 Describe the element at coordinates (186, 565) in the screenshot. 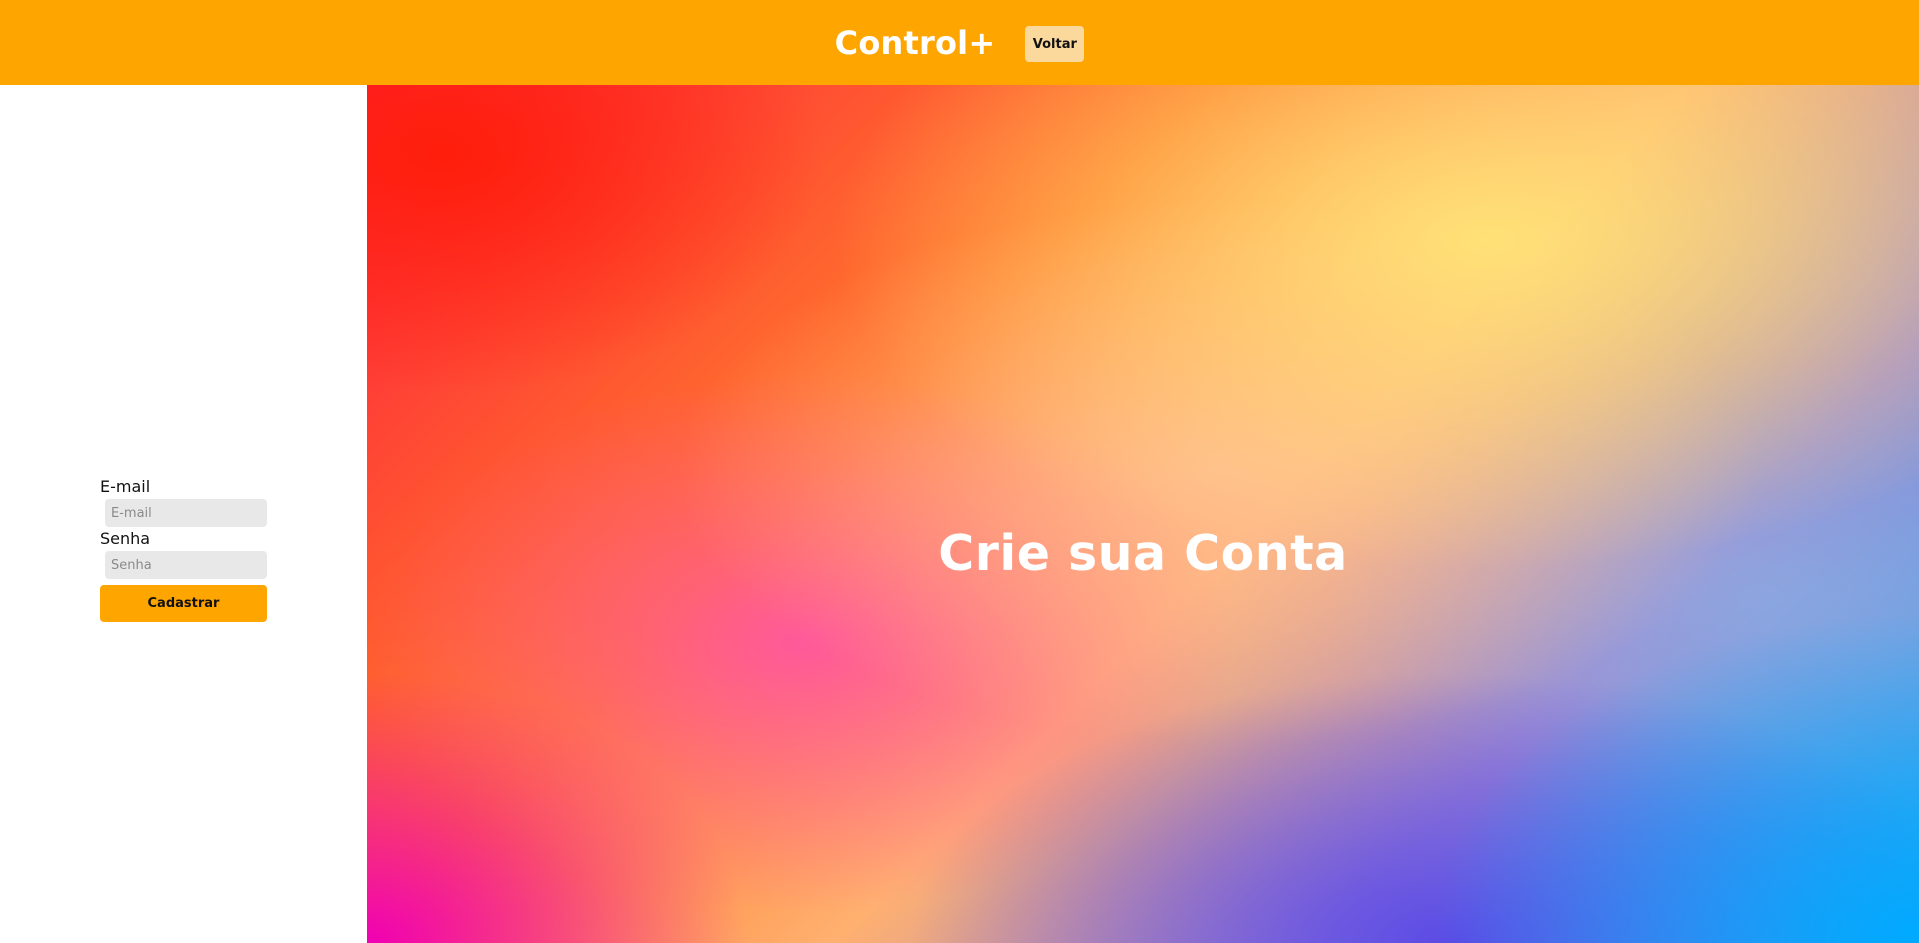

I see `password-field` at that location.